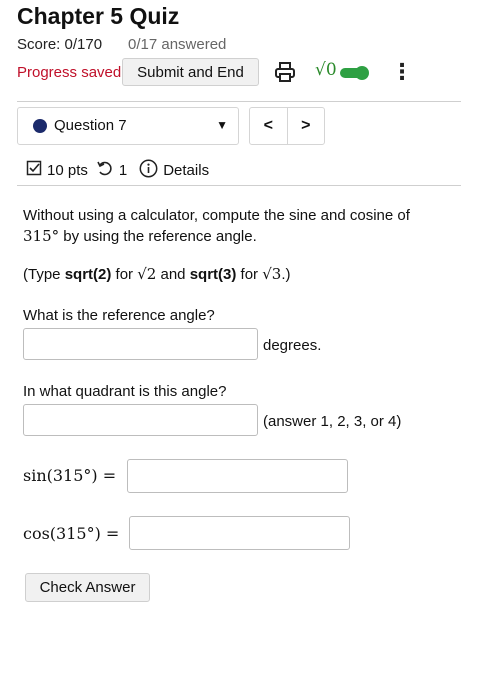 The image size is (478, 700). Describe the element at coordinates (268, 126) in the screenshot. I see `previous-question-button: <` at that location.